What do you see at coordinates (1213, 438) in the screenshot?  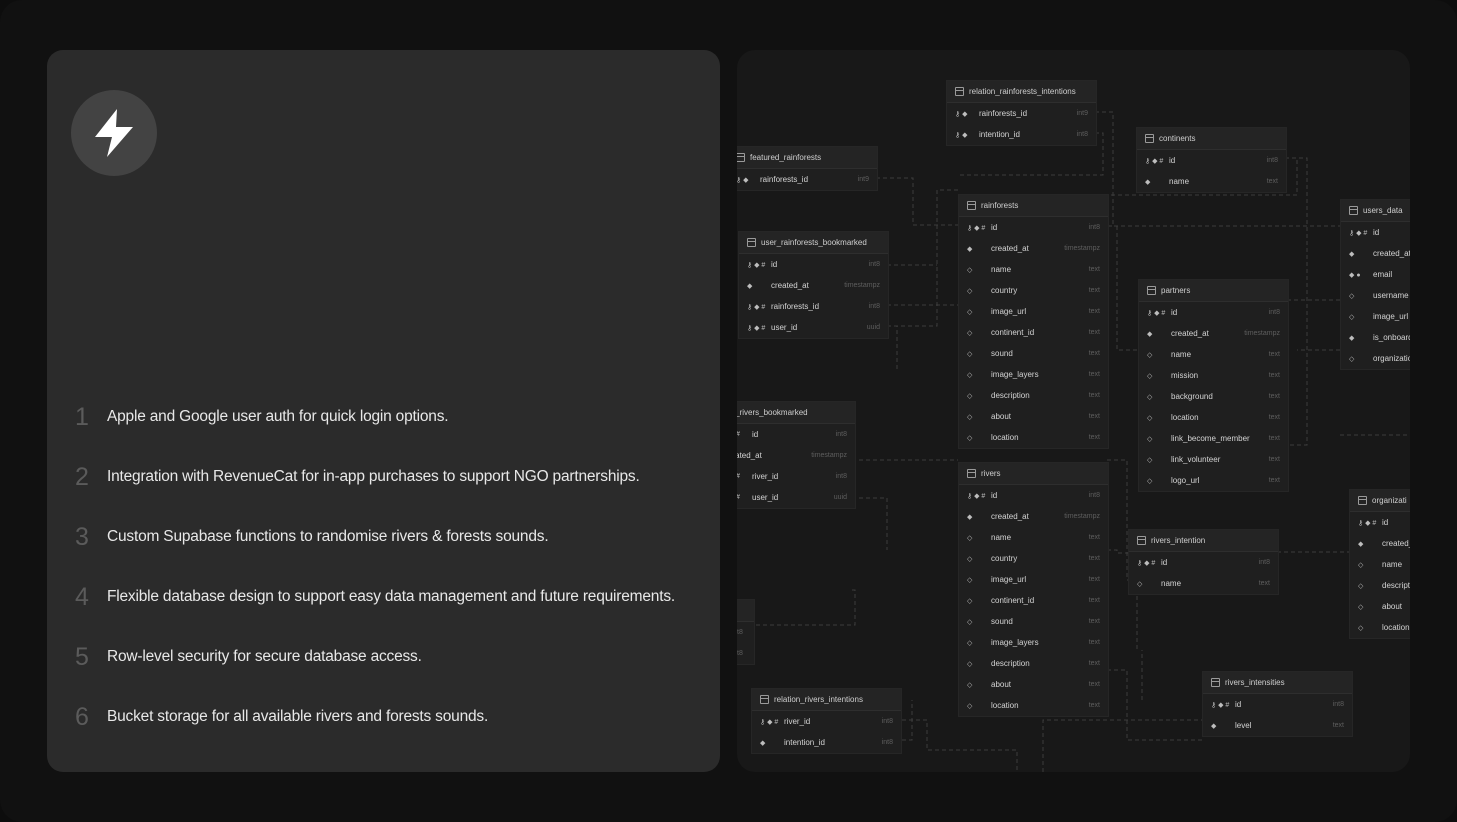 I see `table-column-row: ◇ link_become_member text` at bounding box center [1213, 438].